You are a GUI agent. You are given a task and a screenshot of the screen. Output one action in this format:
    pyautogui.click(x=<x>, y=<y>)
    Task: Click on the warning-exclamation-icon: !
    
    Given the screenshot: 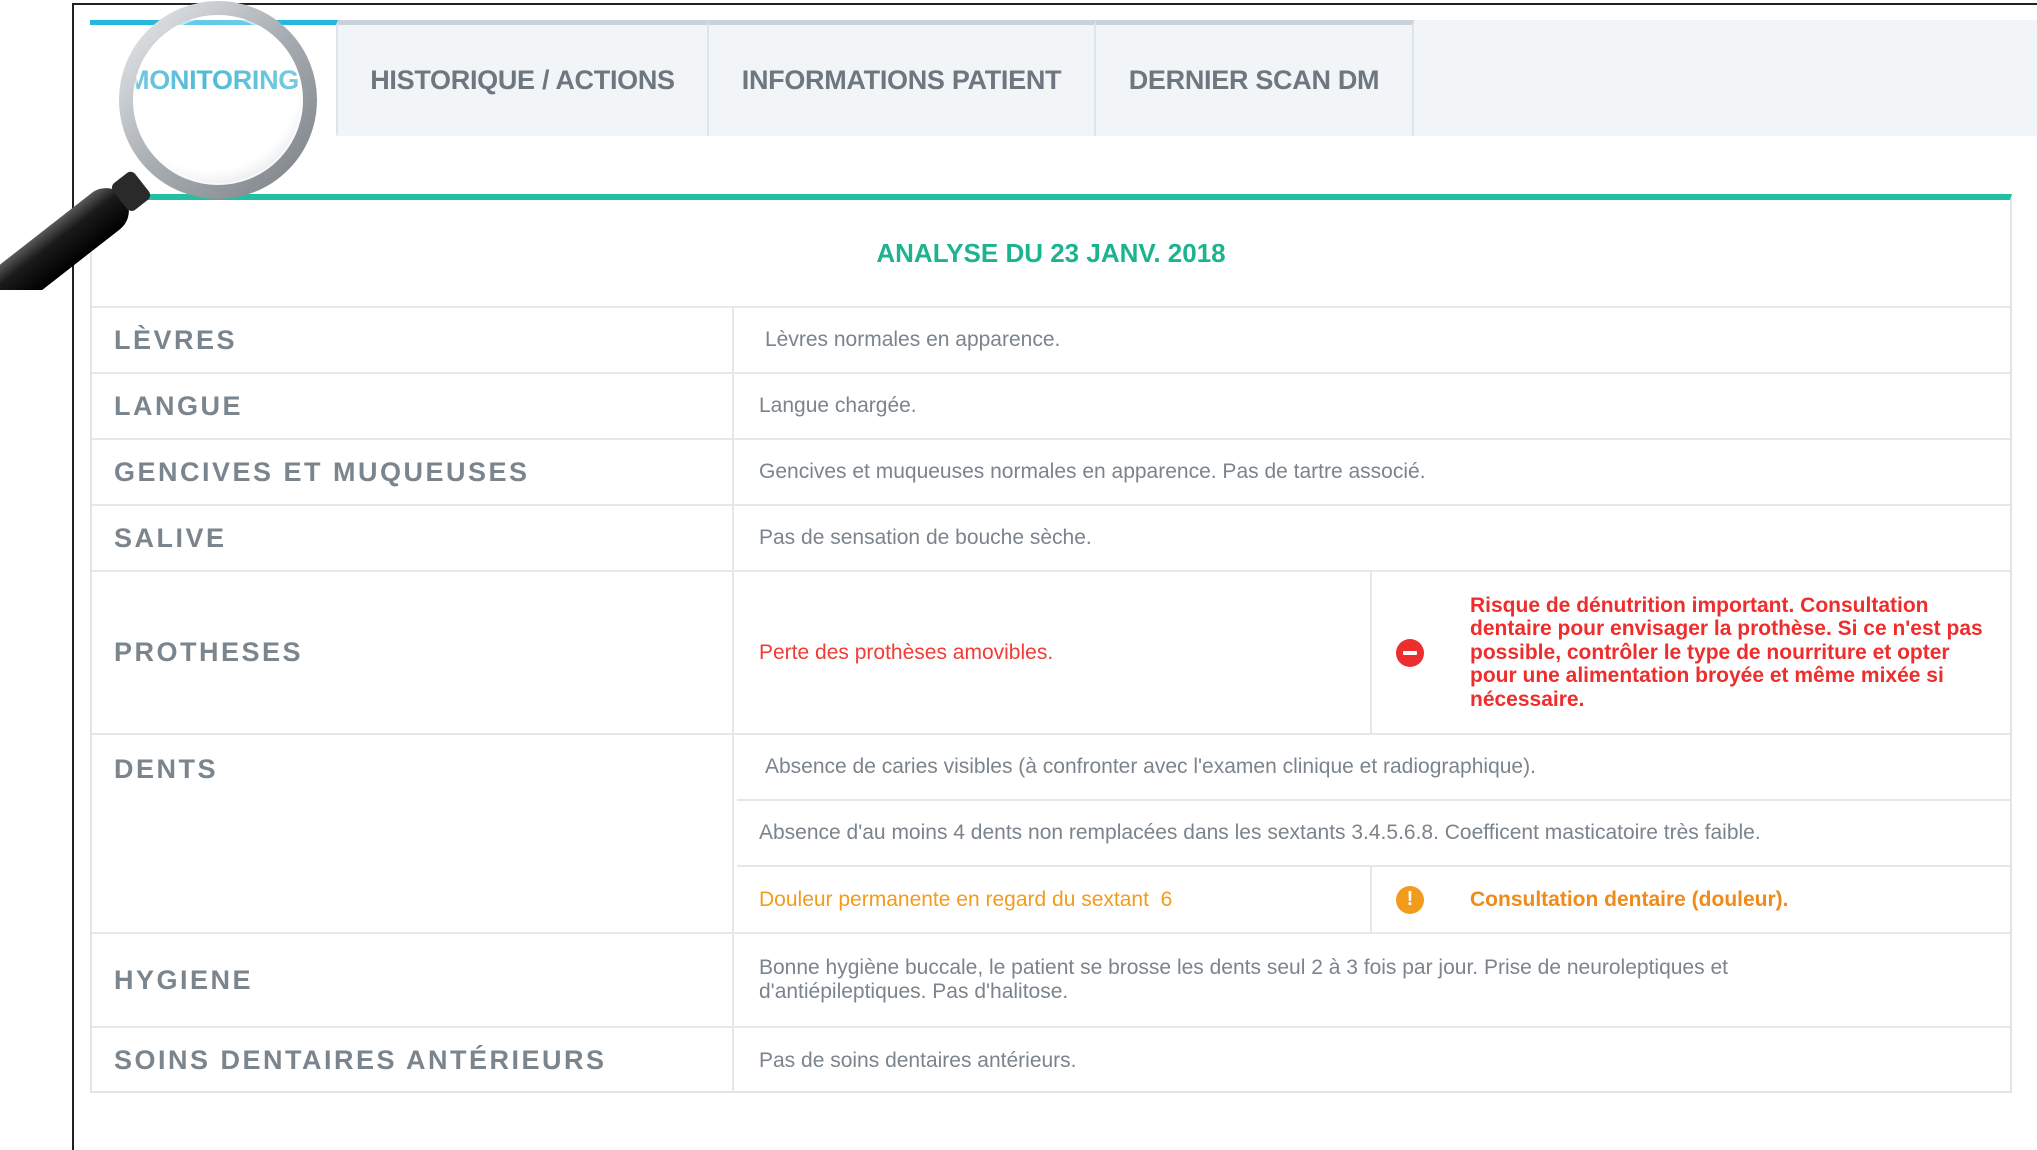 What is the action you would take?
    pyautogui.click(x=1410, y=899)
    